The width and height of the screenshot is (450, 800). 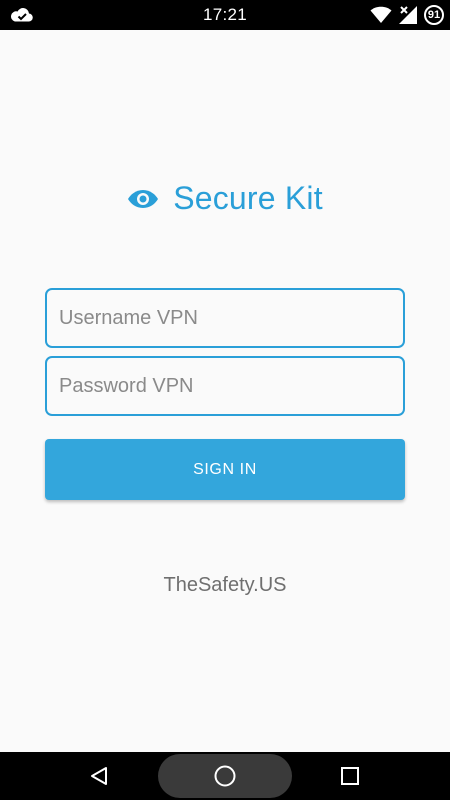 I want to click on back-icon, so click(x=99, y=776).